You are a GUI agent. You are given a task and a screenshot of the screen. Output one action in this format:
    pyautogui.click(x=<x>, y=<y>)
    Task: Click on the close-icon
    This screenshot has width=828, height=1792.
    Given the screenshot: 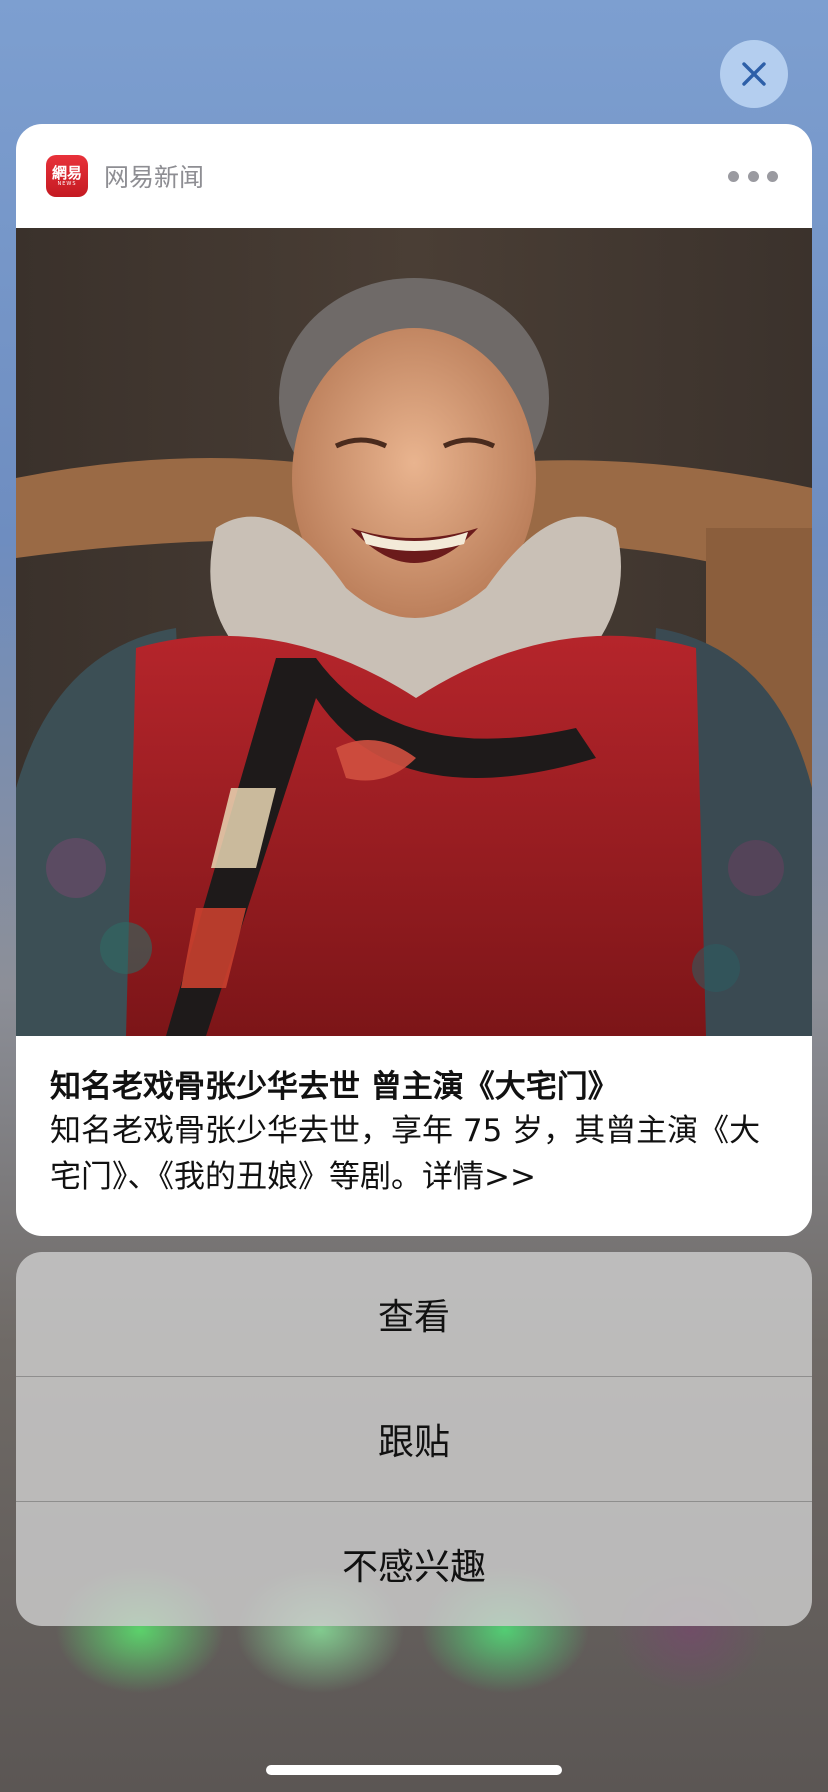 What is the action you would take?
    pyautogui.click(x=754, y=74)
    